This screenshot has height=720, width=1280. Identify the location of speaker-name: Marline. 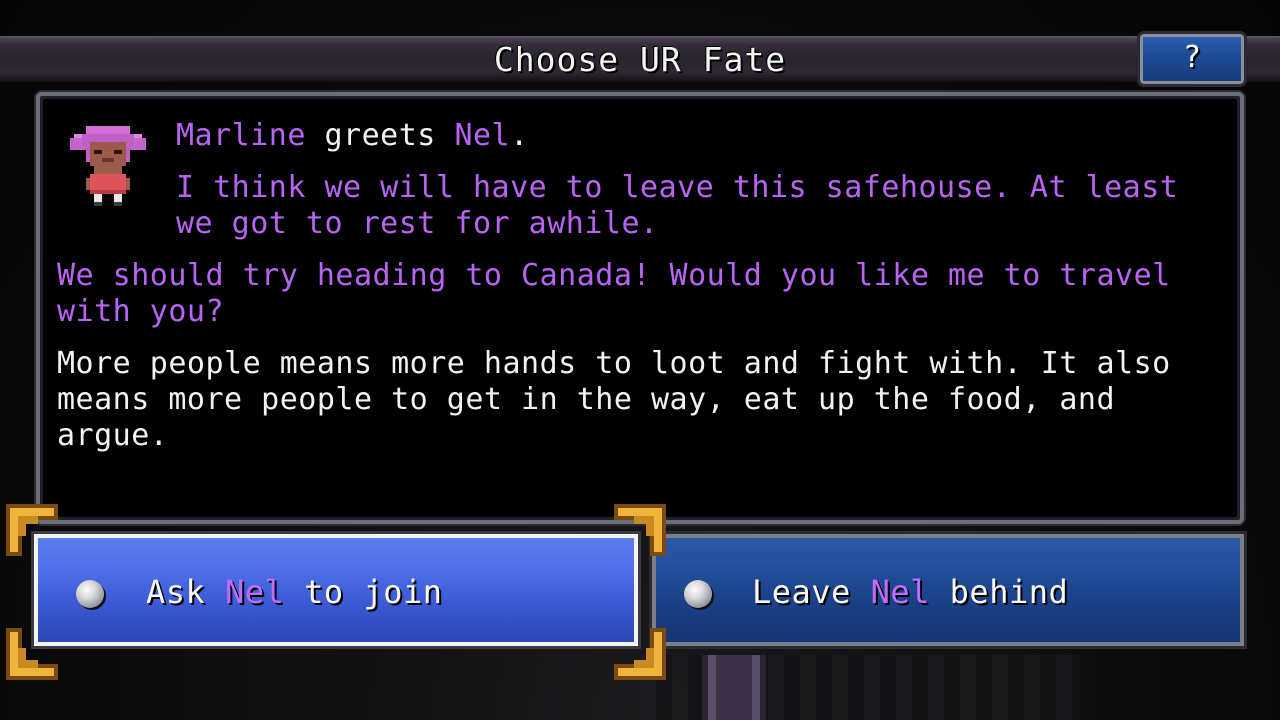
(241, 135).